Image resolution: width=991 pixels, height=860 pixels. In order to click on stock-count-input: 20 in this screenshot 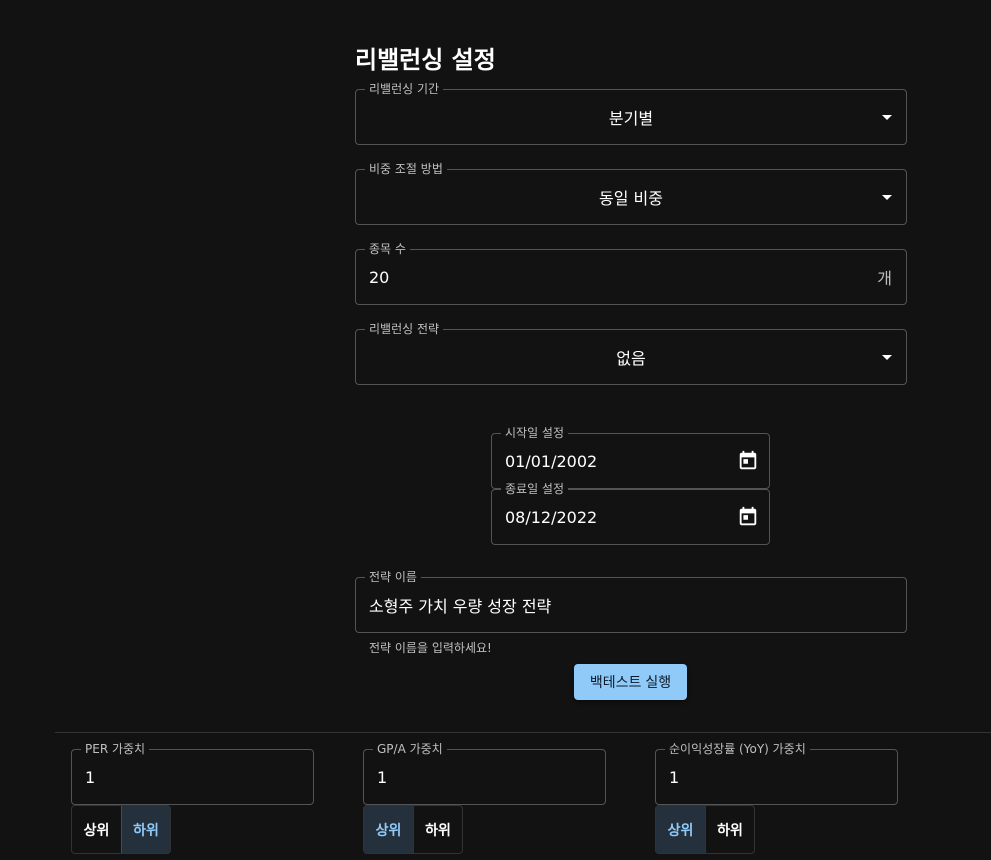, I will do `click(379, 277)`.